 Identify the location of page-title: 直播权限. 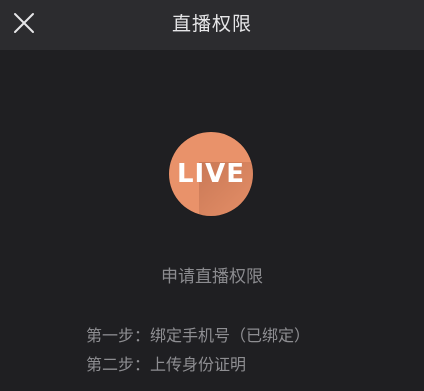
(211, 24).